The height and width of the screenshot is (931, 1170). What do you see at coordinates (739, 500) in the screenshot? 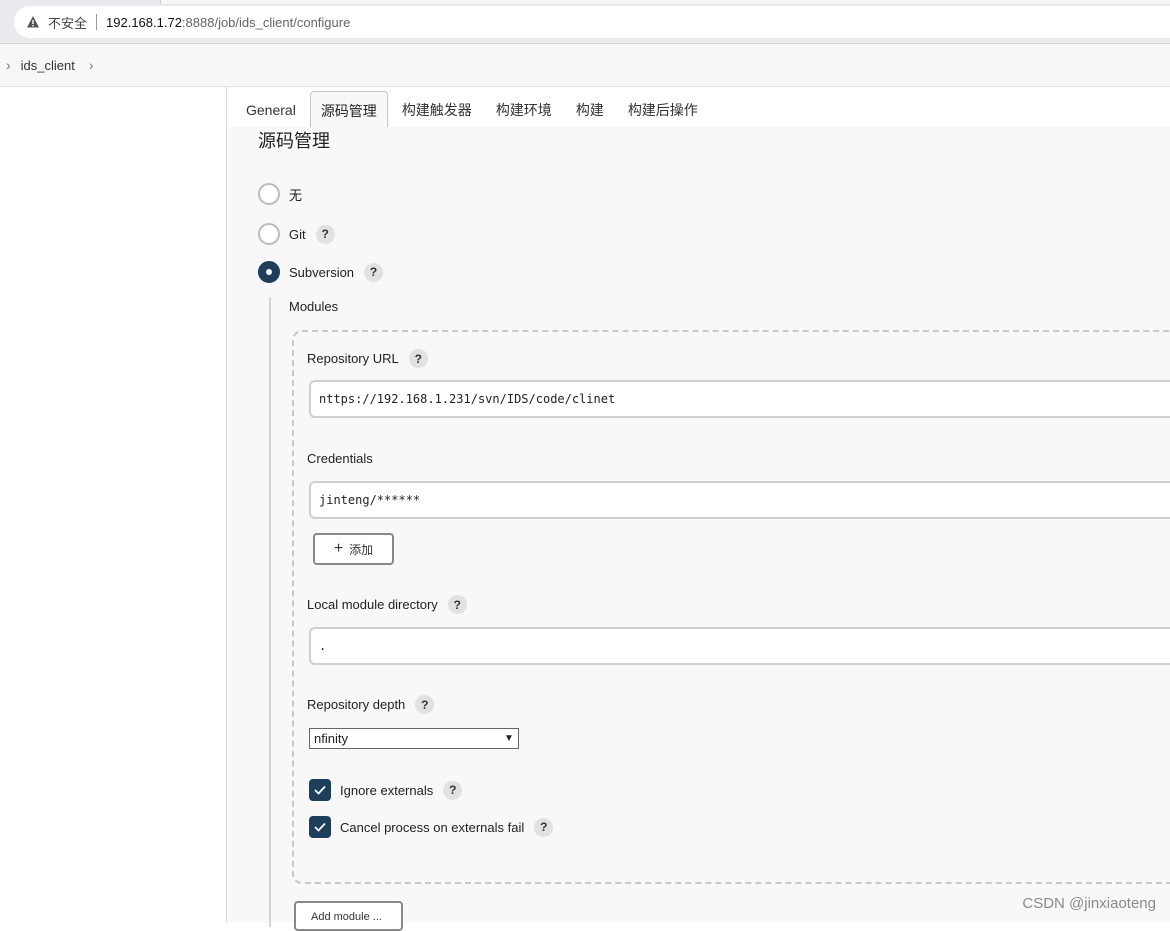
I see `credentials-select: jinteng/******` at bounding box center [739, 500].